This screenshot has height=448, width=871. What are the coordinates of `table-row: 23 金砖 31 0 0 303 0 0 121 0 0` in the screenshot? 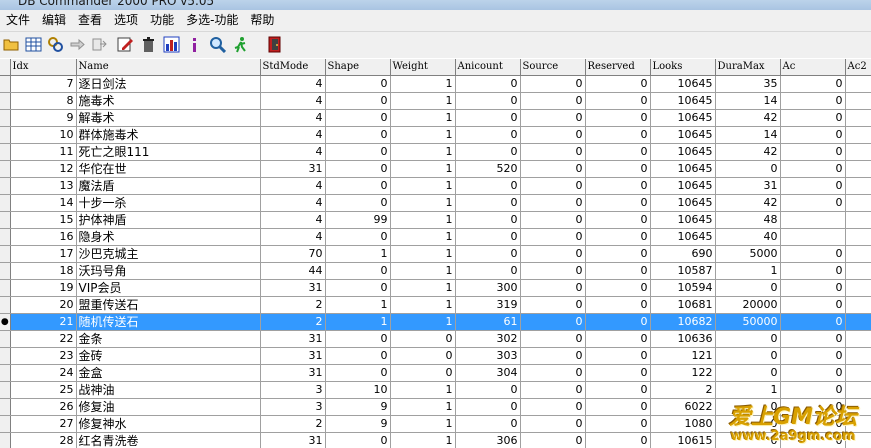 It's located at (435, 356).